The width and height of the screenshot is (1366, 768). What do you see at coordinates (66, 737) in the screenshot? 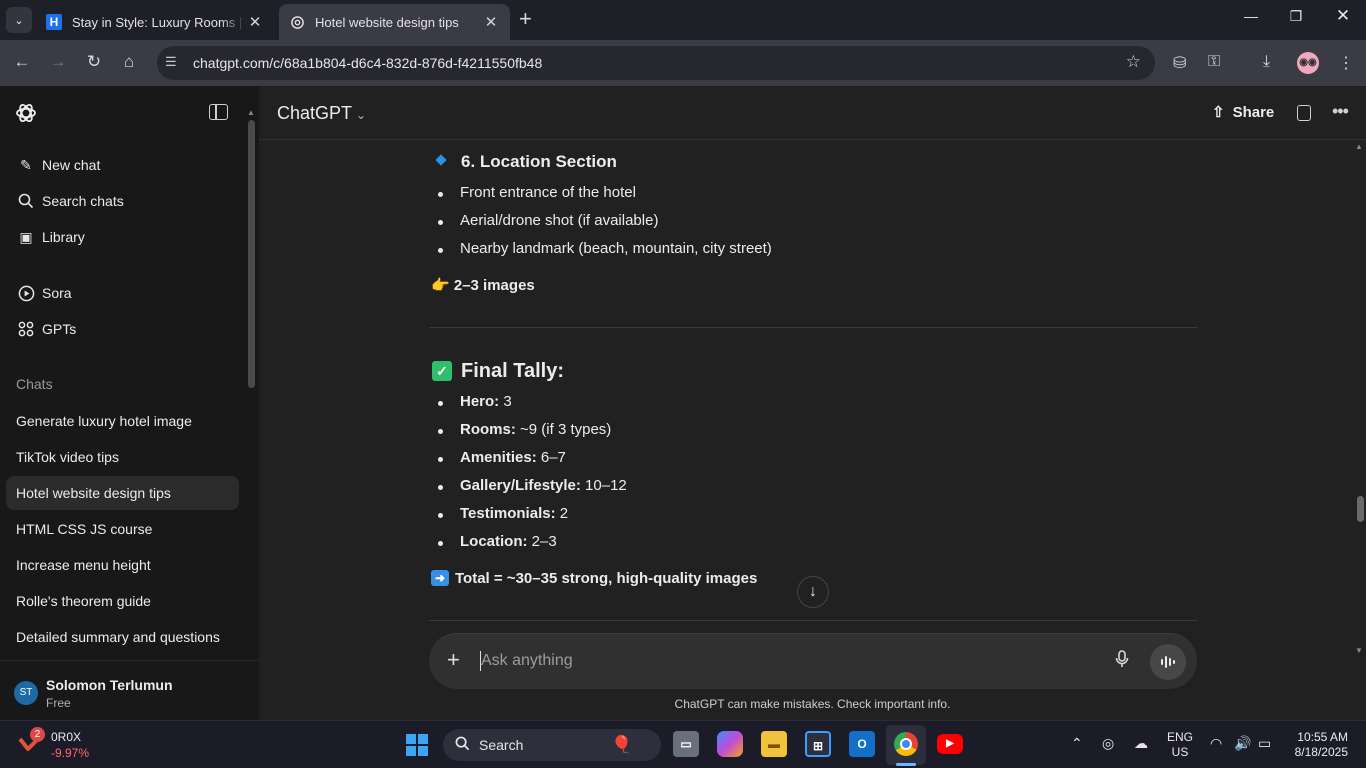
I see `stock-name: 0R0X` at bounding box center [66, 737].